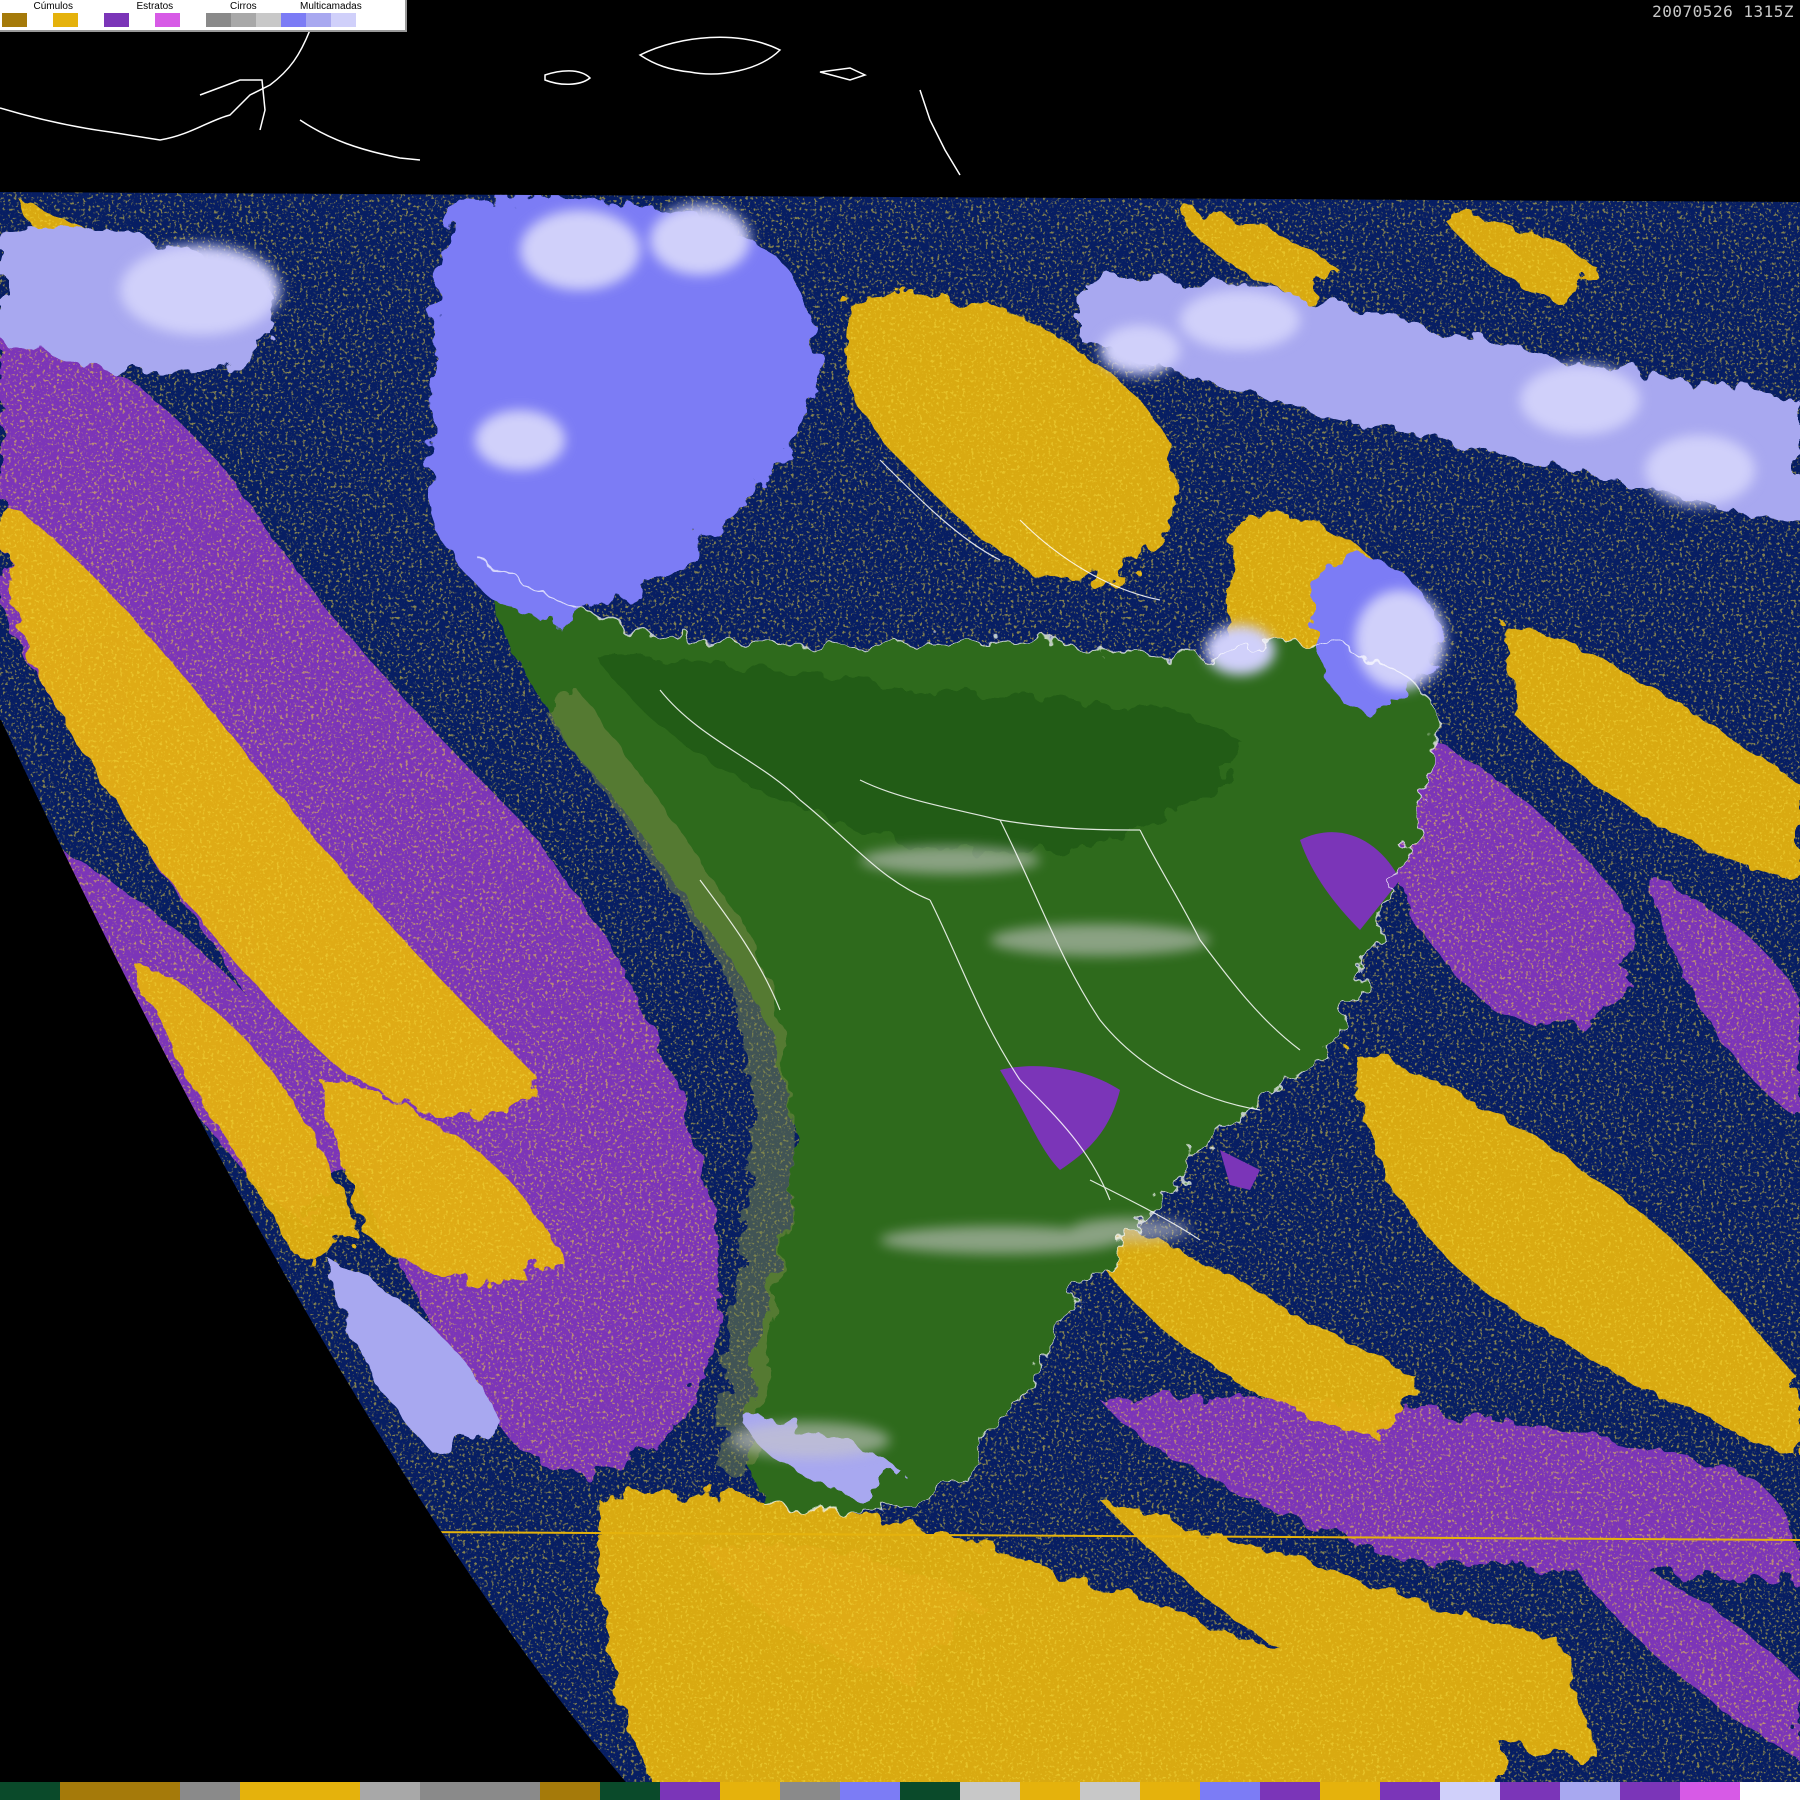  I want to click on cloud-type-legend: Cúmulos Estratos Cirros Multicamadas, so click(203, 16).